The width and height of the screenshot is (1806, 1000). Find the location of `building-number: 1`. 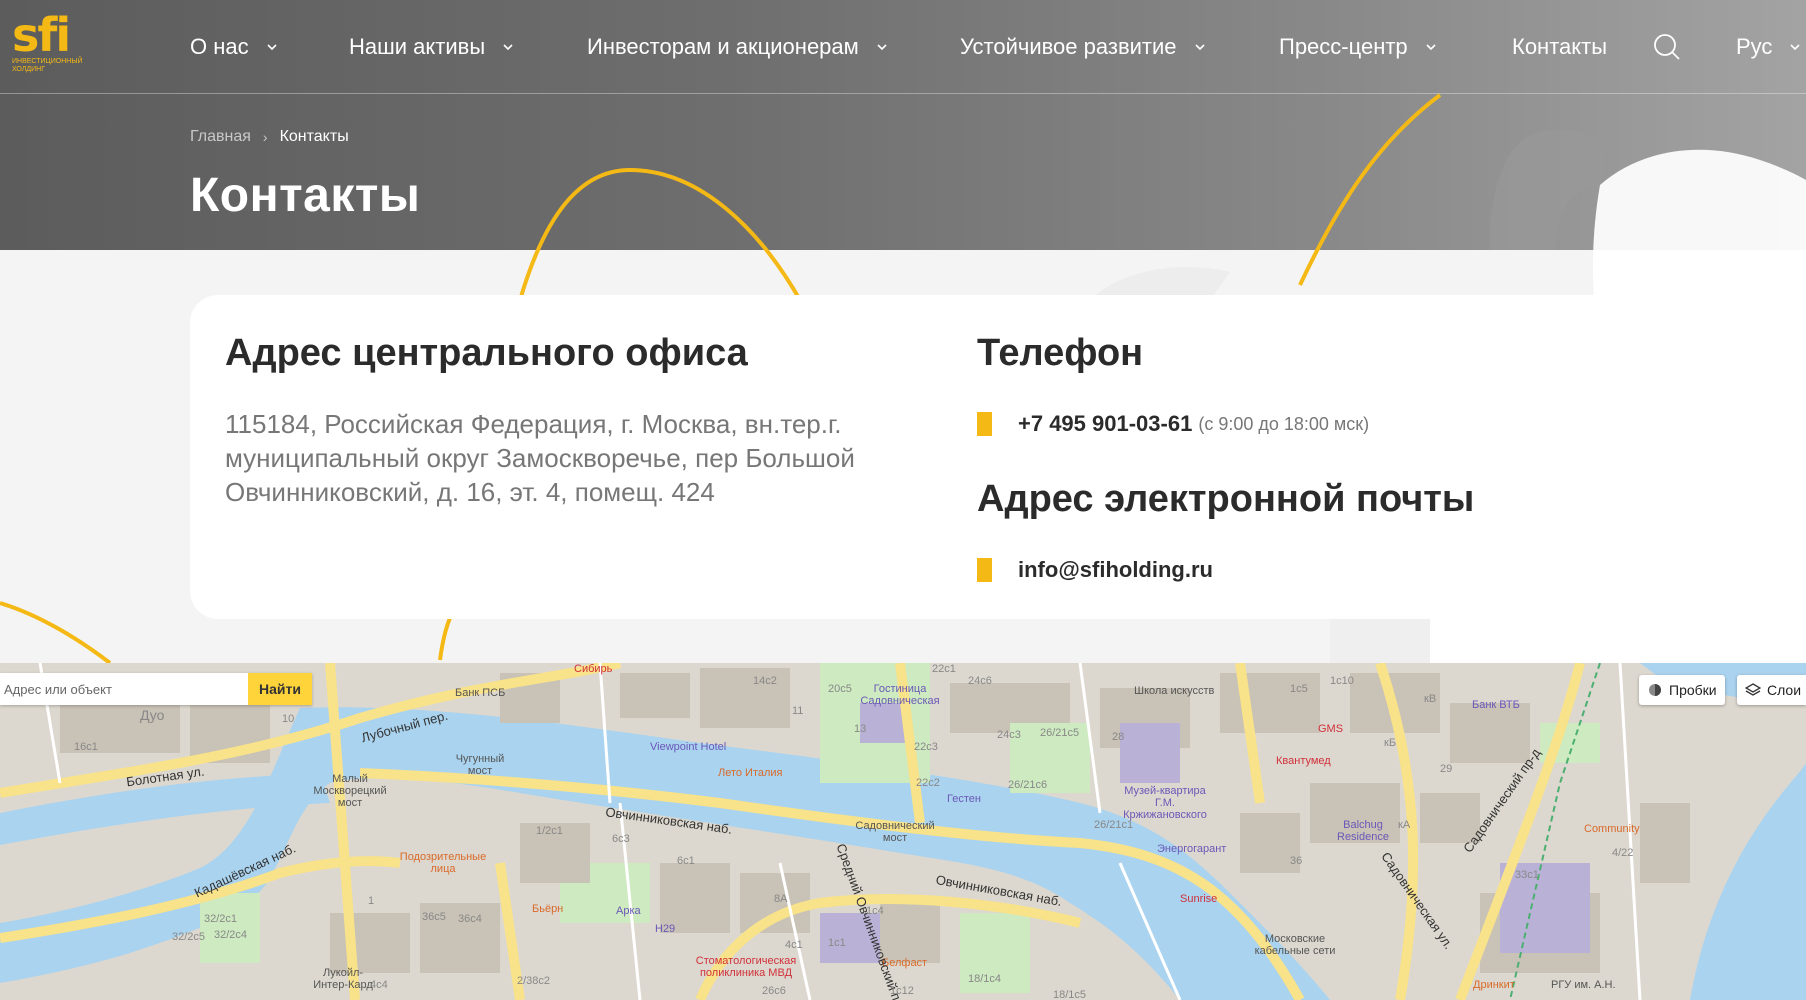

building-number: 1 is located at coordinates (371, 901).